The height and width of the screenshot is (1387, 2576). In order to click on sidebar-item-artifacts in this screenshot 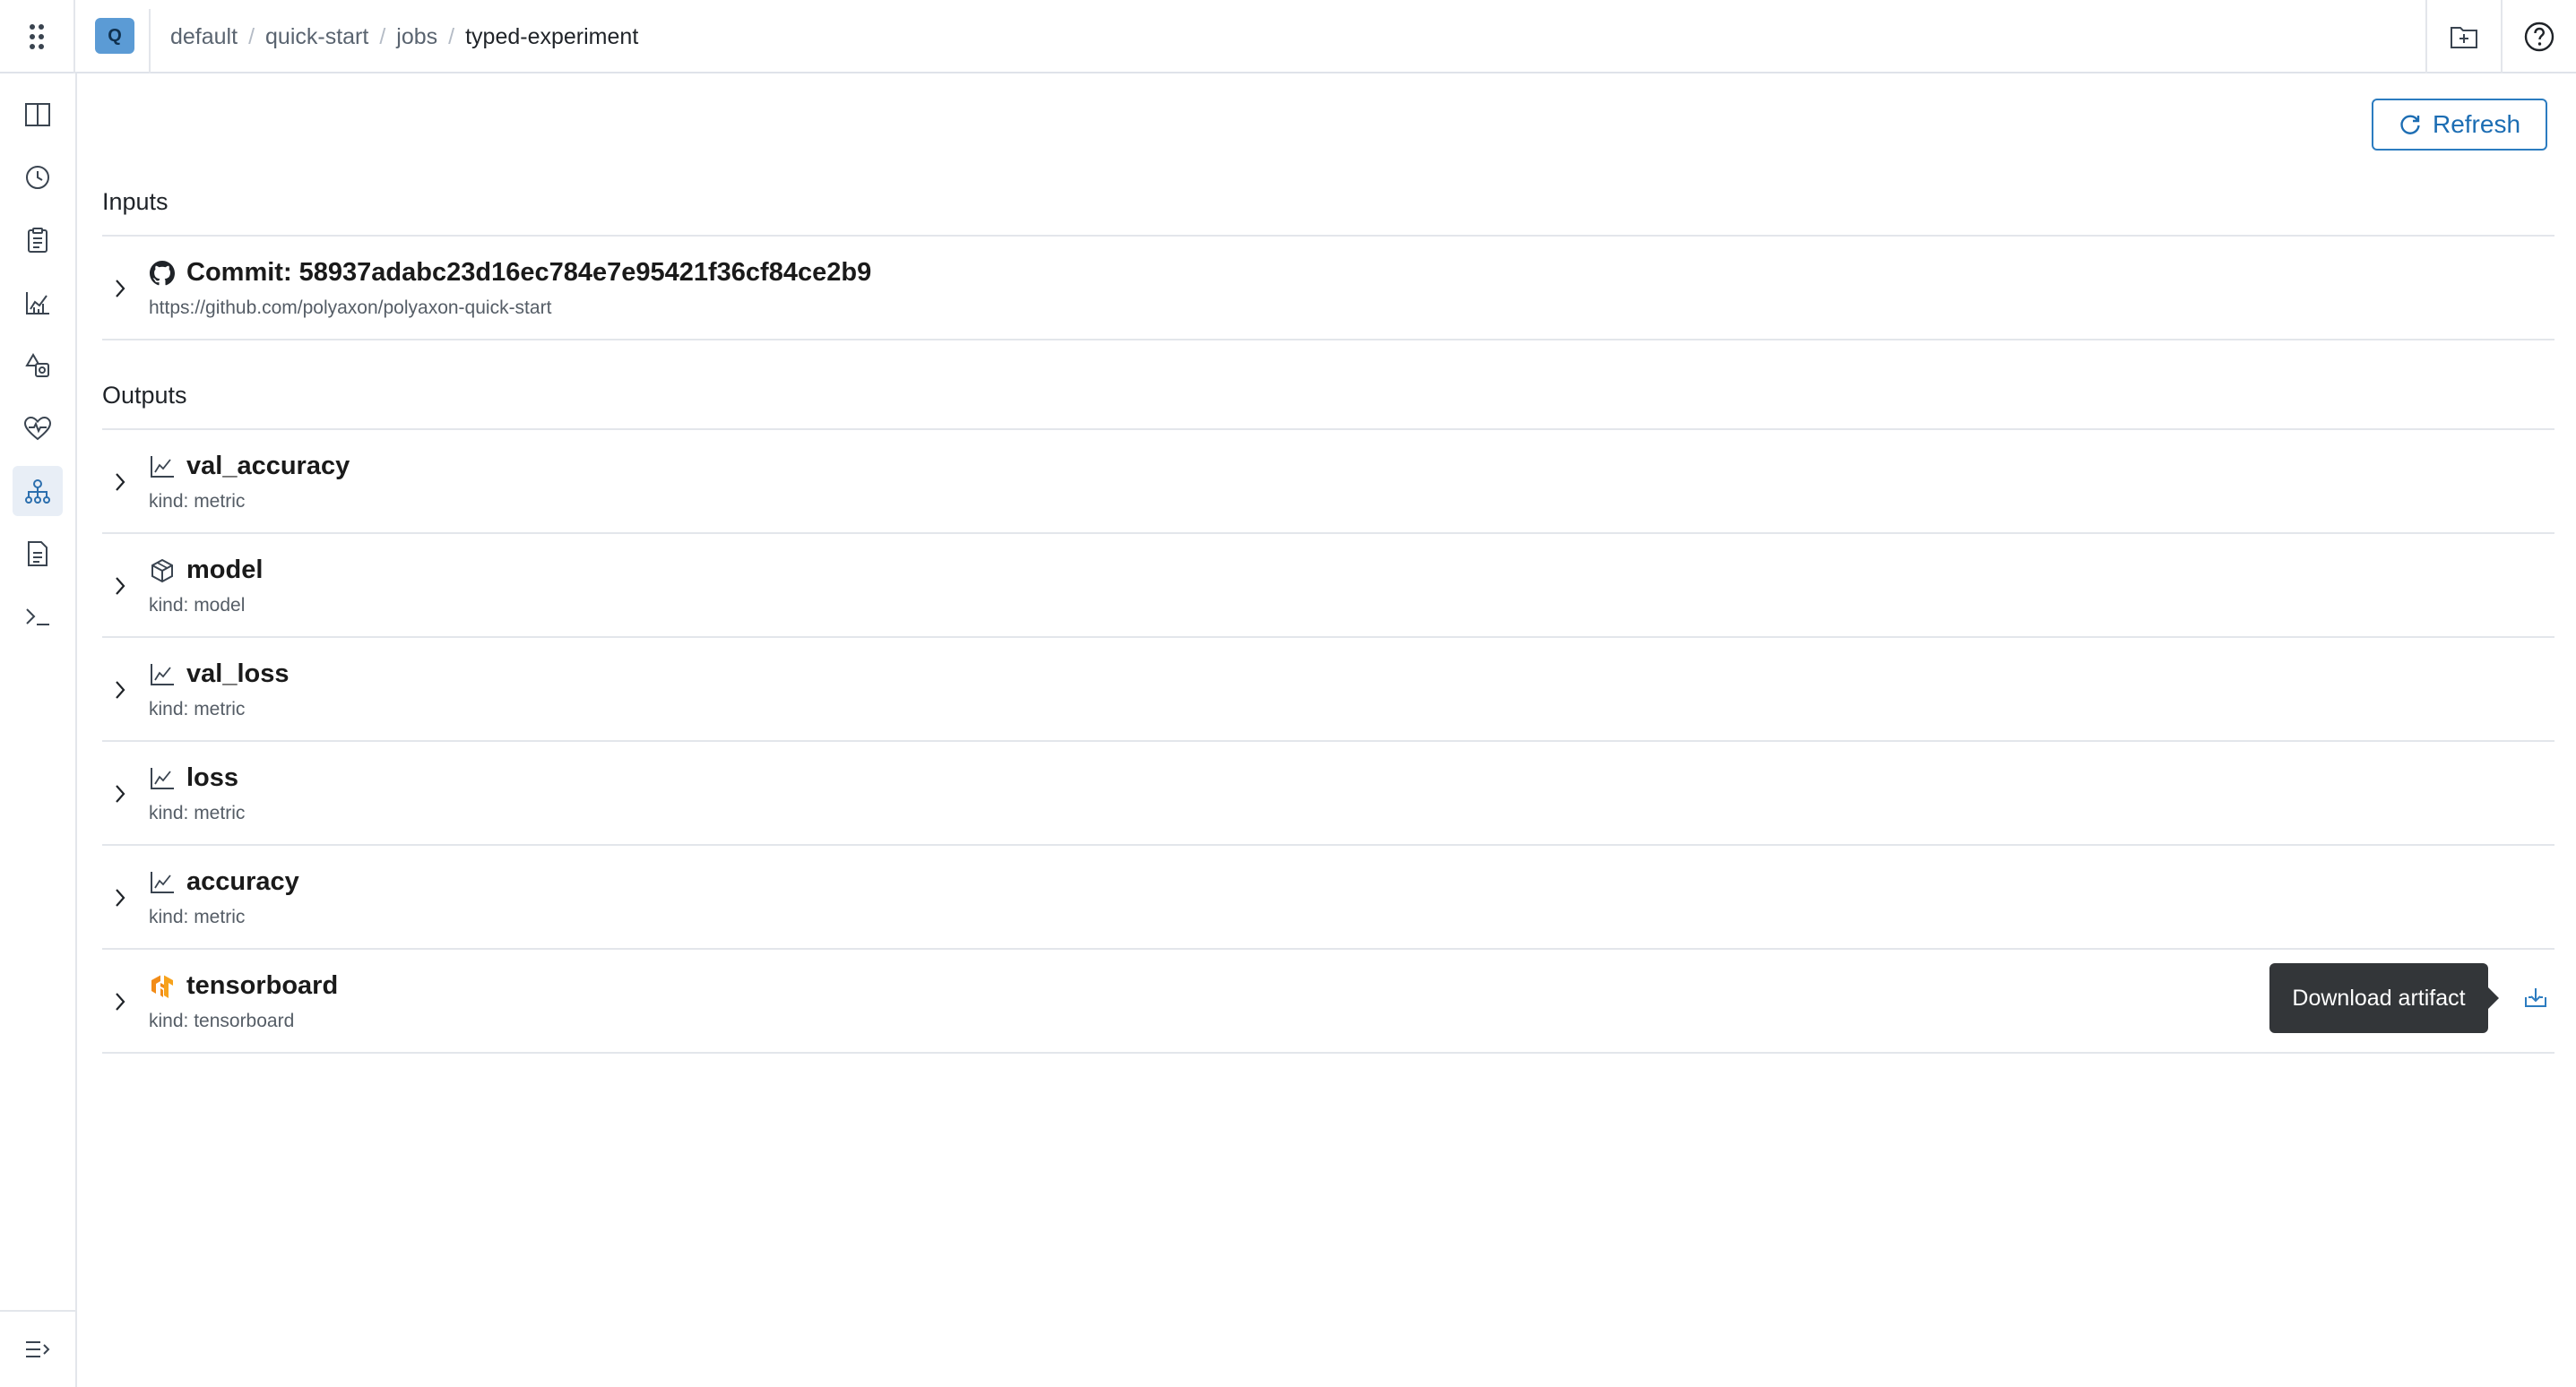, I will do `click(38, 365)`.